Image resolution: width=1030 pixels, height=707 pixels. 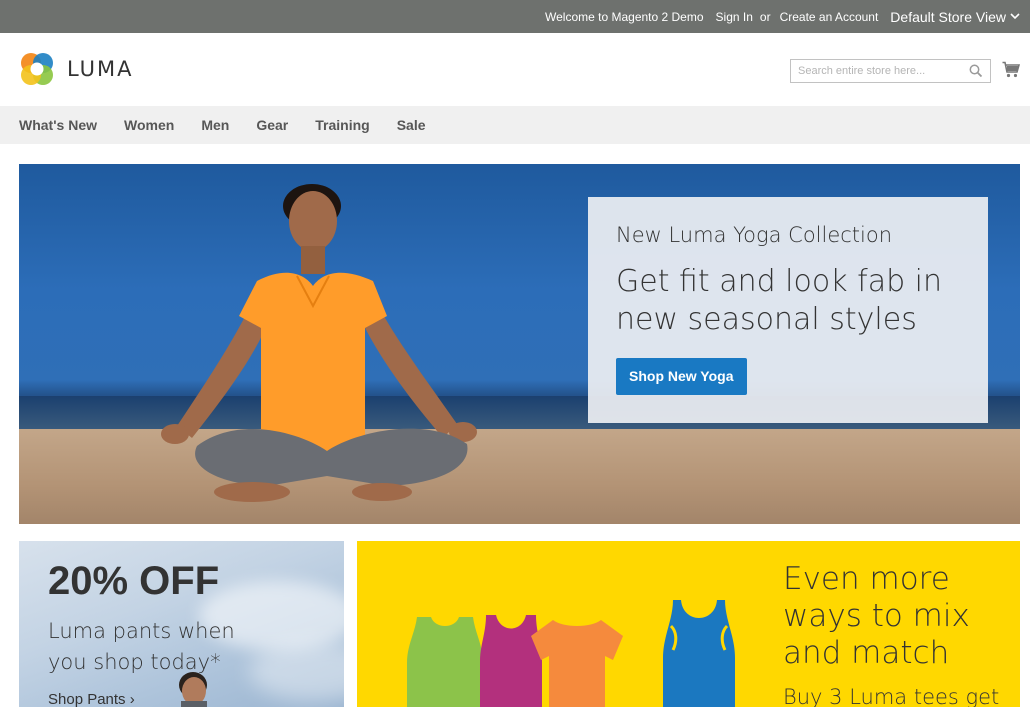 What do you see at coordinates (141, 646) in the screenshot?
I see `pants-promo-text: Luma pants when you shop today*` at bounding box center [141, 646].